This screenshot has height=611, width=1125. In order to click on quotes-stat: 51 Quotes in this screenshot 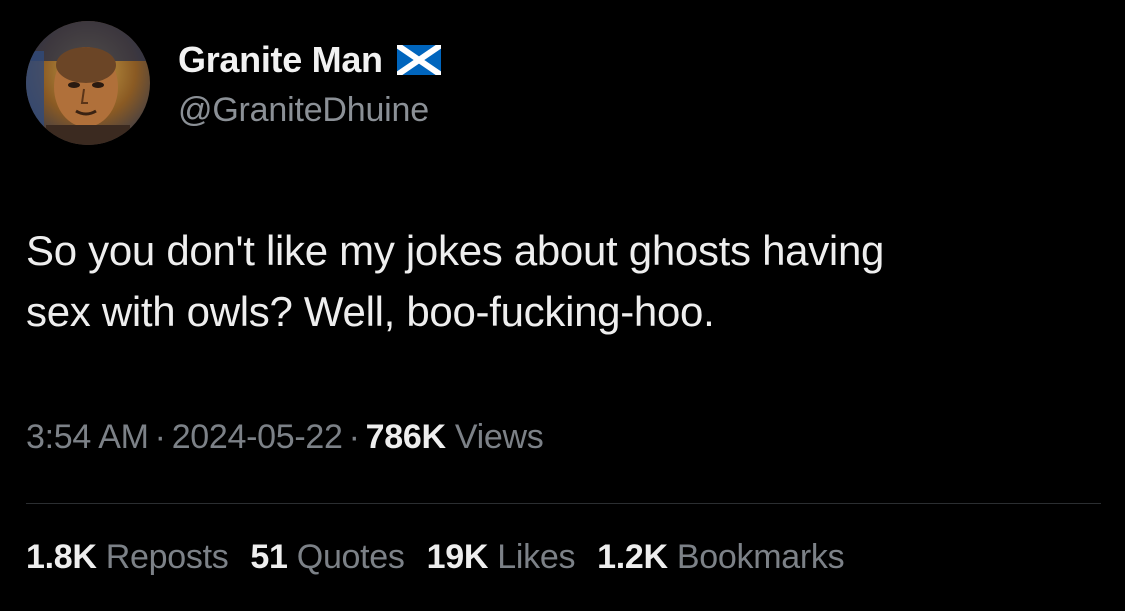, I will do `click(327, 557)`.